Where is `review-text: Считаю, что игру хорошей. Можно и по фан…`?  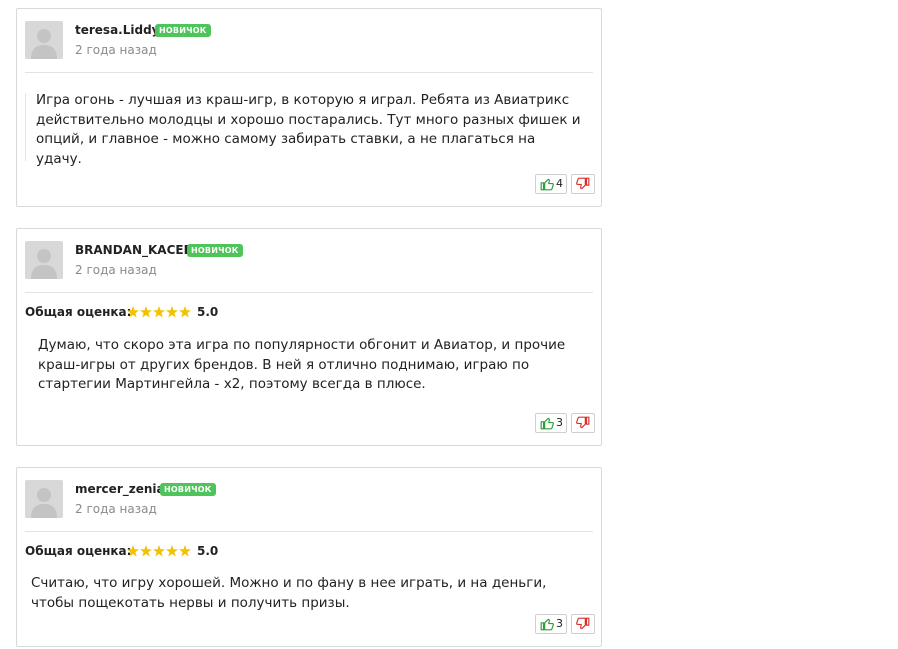 review-text: Считаю, что игру хорошей. Можно и по фан… is located at coordinates (289, 593).